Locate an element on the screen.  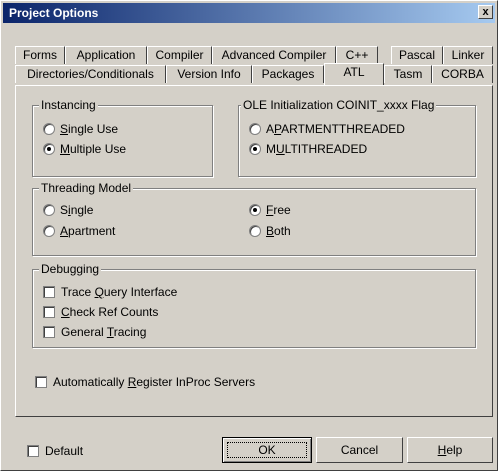
threading-both-radio: Both is located at coordinates (270, 230).